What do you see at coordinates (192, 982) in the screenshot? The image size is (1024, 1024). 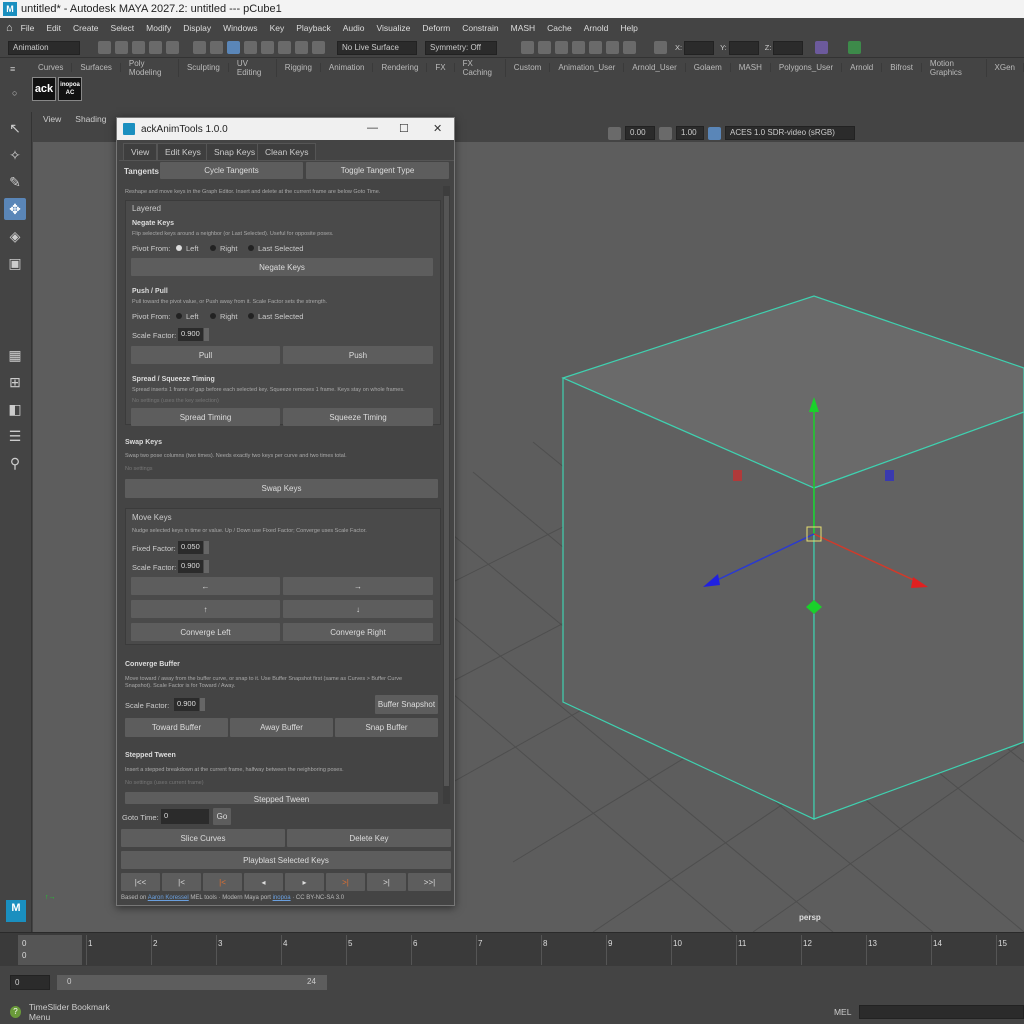 I see `range-bar: 0 24` at bounding box center [192, 982].